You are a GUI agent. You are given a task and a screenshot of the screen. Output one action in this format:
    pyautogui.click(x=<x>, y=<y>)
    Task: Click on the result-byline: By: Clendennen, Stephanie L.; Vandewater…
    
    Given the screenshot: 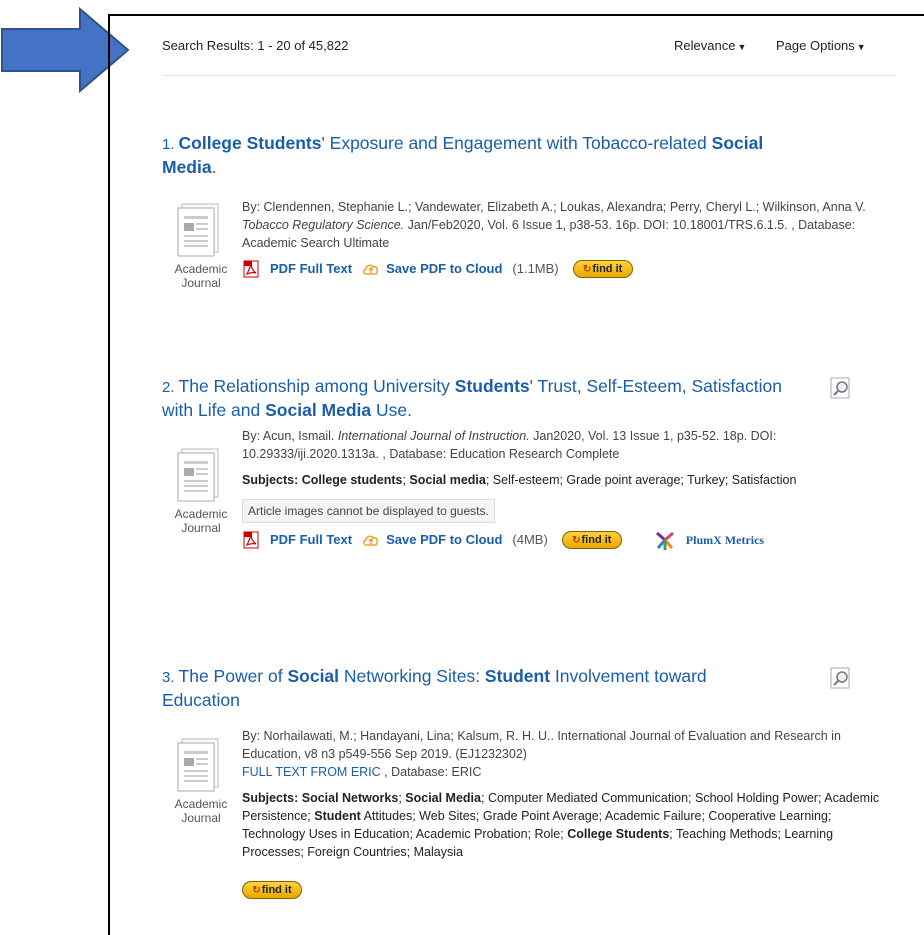 What is the action you would take?
    pyautogui.click(x=566, y=225)
    